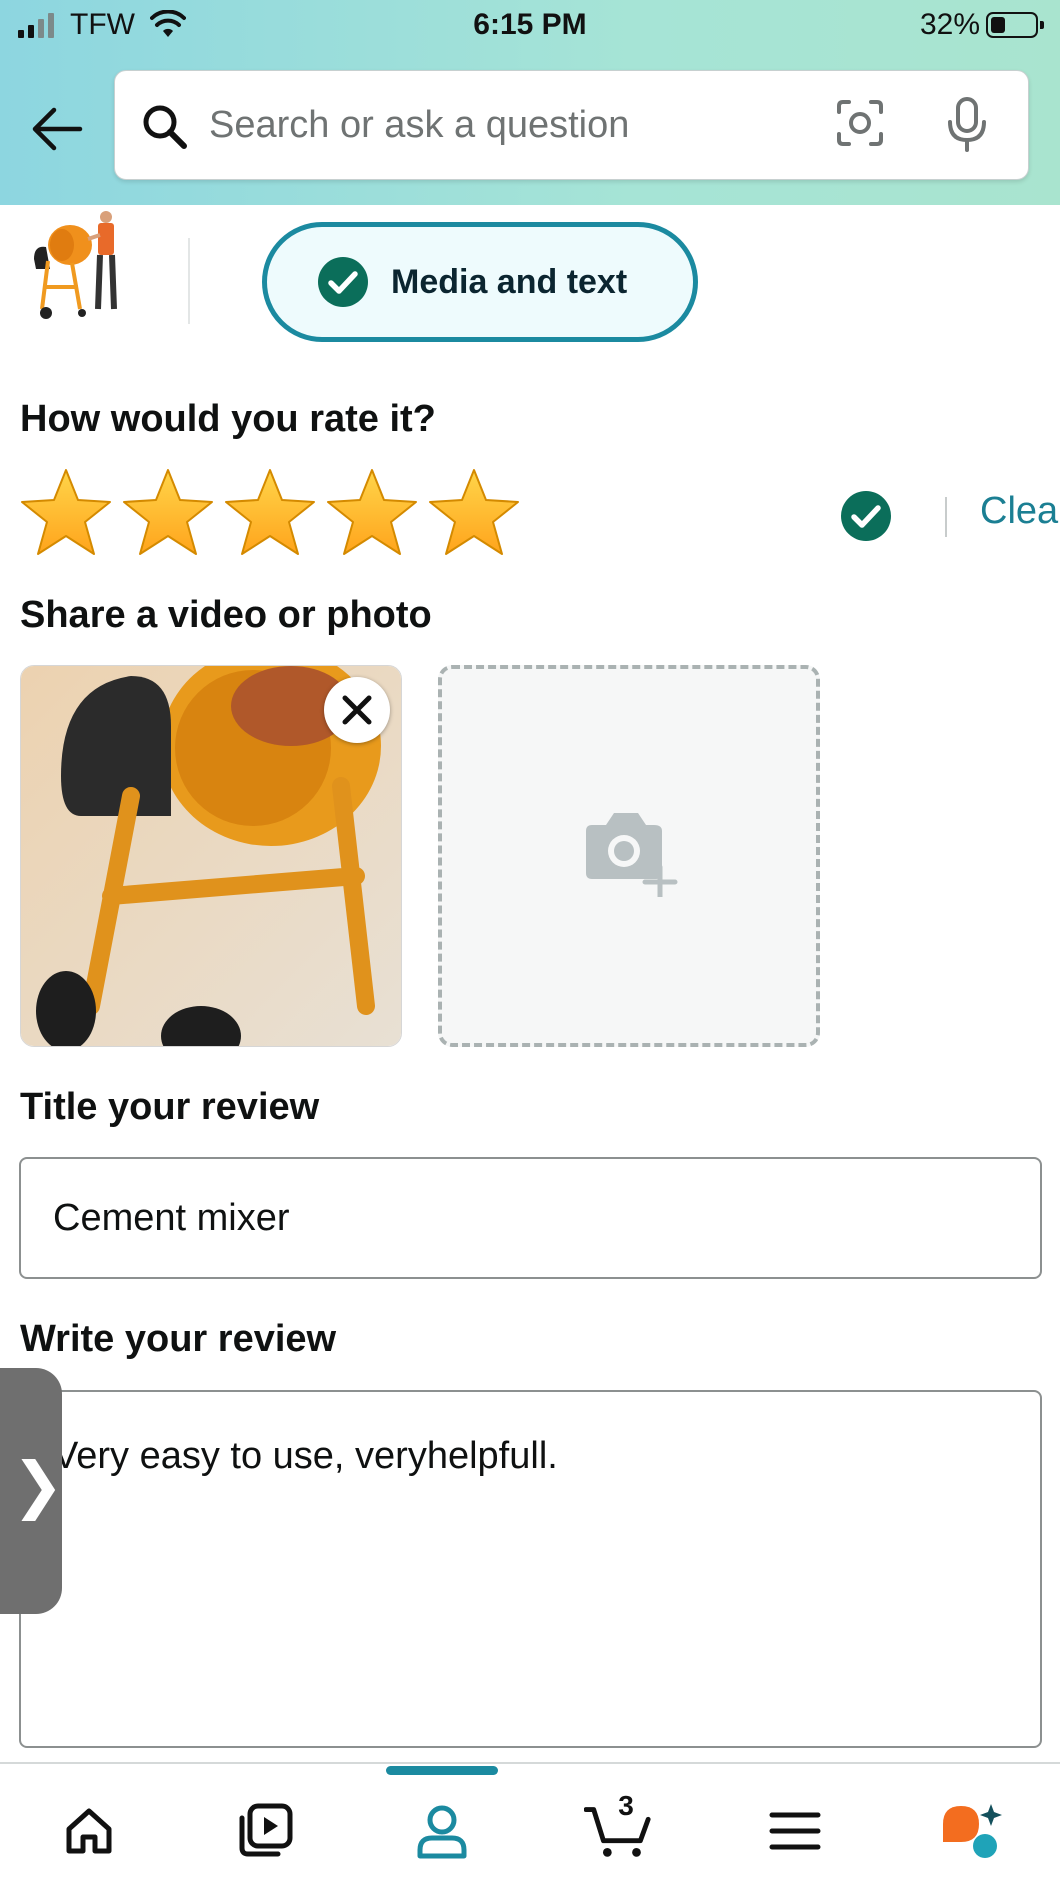 This screenshot has height=1885, width=1060. I want to click on assistant-icon, so click(972, 1831).